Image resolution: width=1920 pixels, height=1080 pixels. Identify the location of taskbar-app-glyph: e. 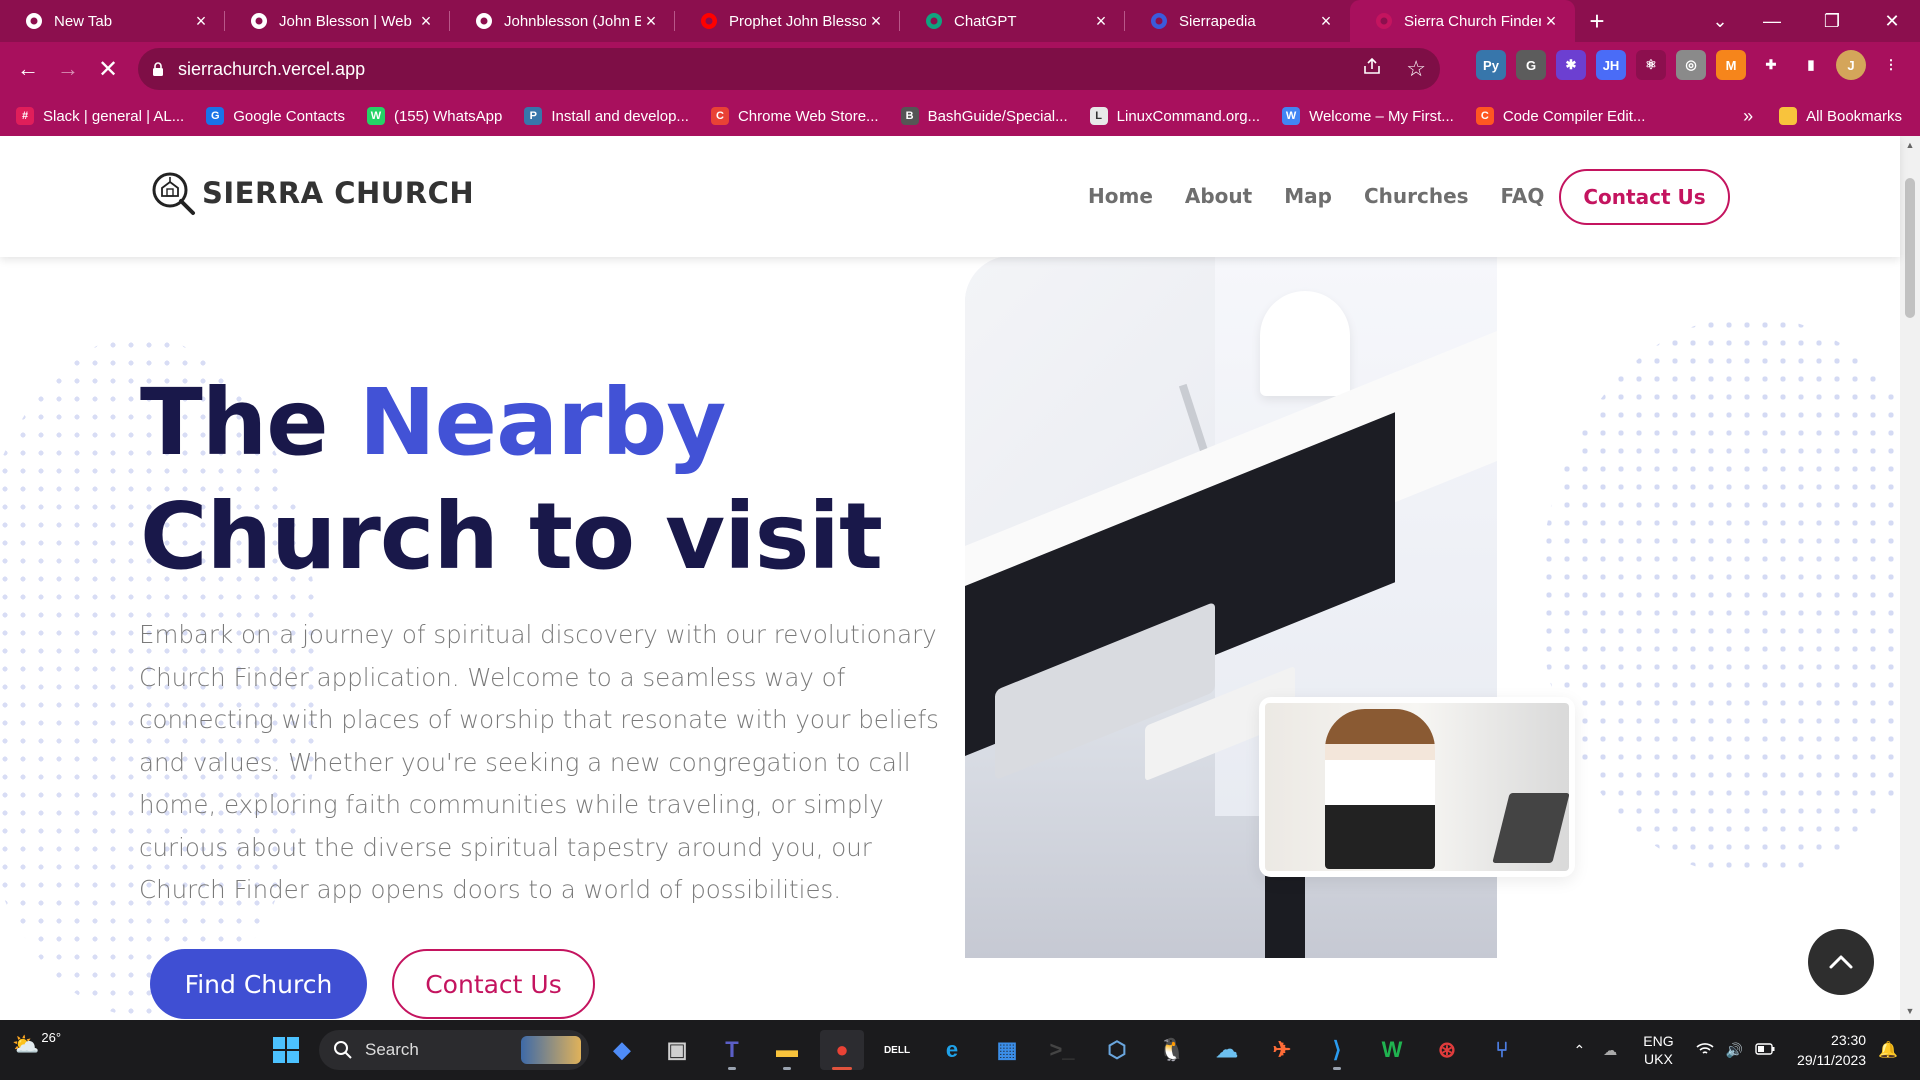
(952, 1049).